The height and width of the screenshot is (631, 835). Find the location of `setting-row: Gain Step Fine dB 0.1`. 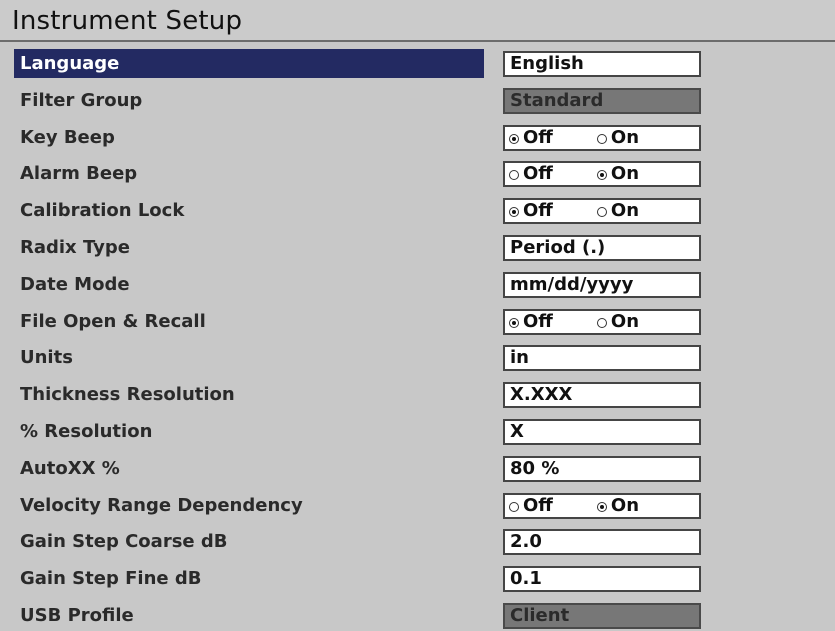

setting-row: Gain Step Fine dB 0.1 is located at coordinates (417, 579).